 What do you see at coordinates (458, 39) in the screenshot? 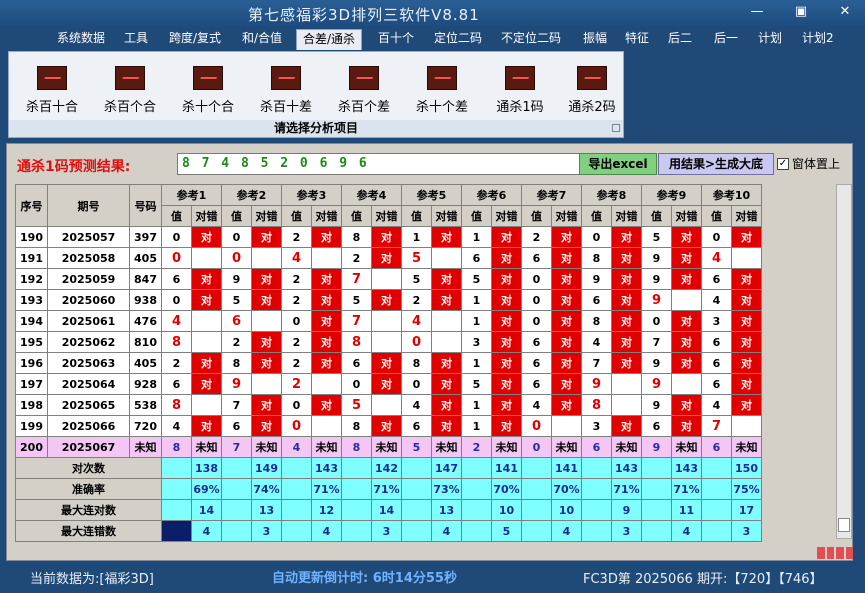
I see `menu-item: 定位二码` at bounding box center [458, 39].